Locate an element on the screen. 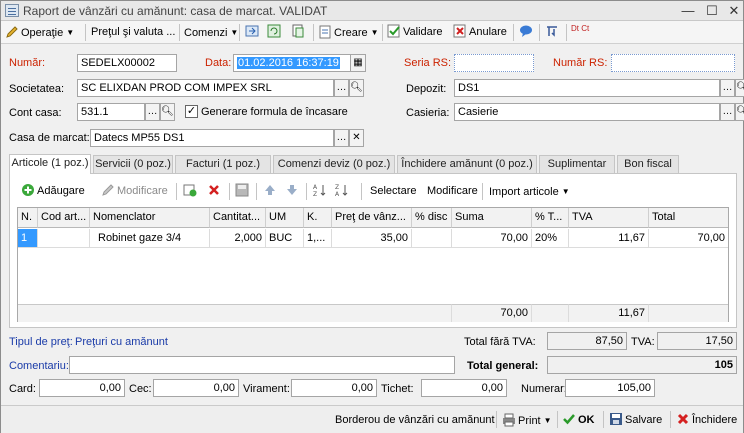 This screenshot has width=744, height=433. copy-button is located at coordinates (299, 32).